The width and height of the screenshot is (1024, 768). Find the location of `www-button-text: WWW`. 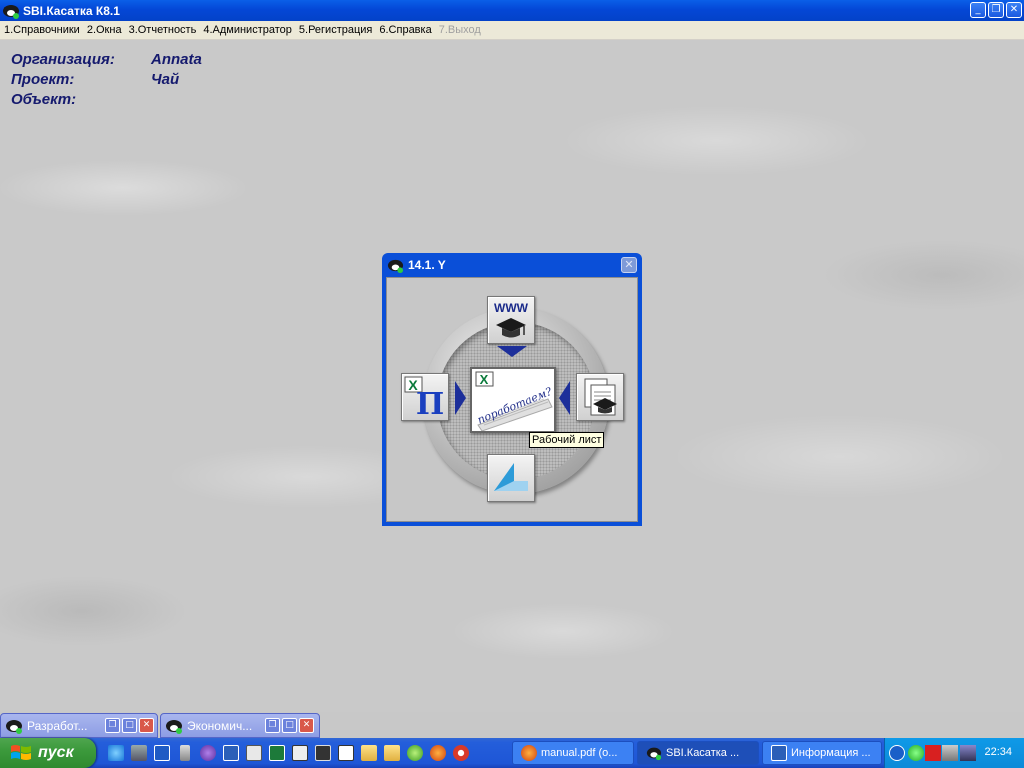

www-button-text: WWW is located at coordinates (511, 308).